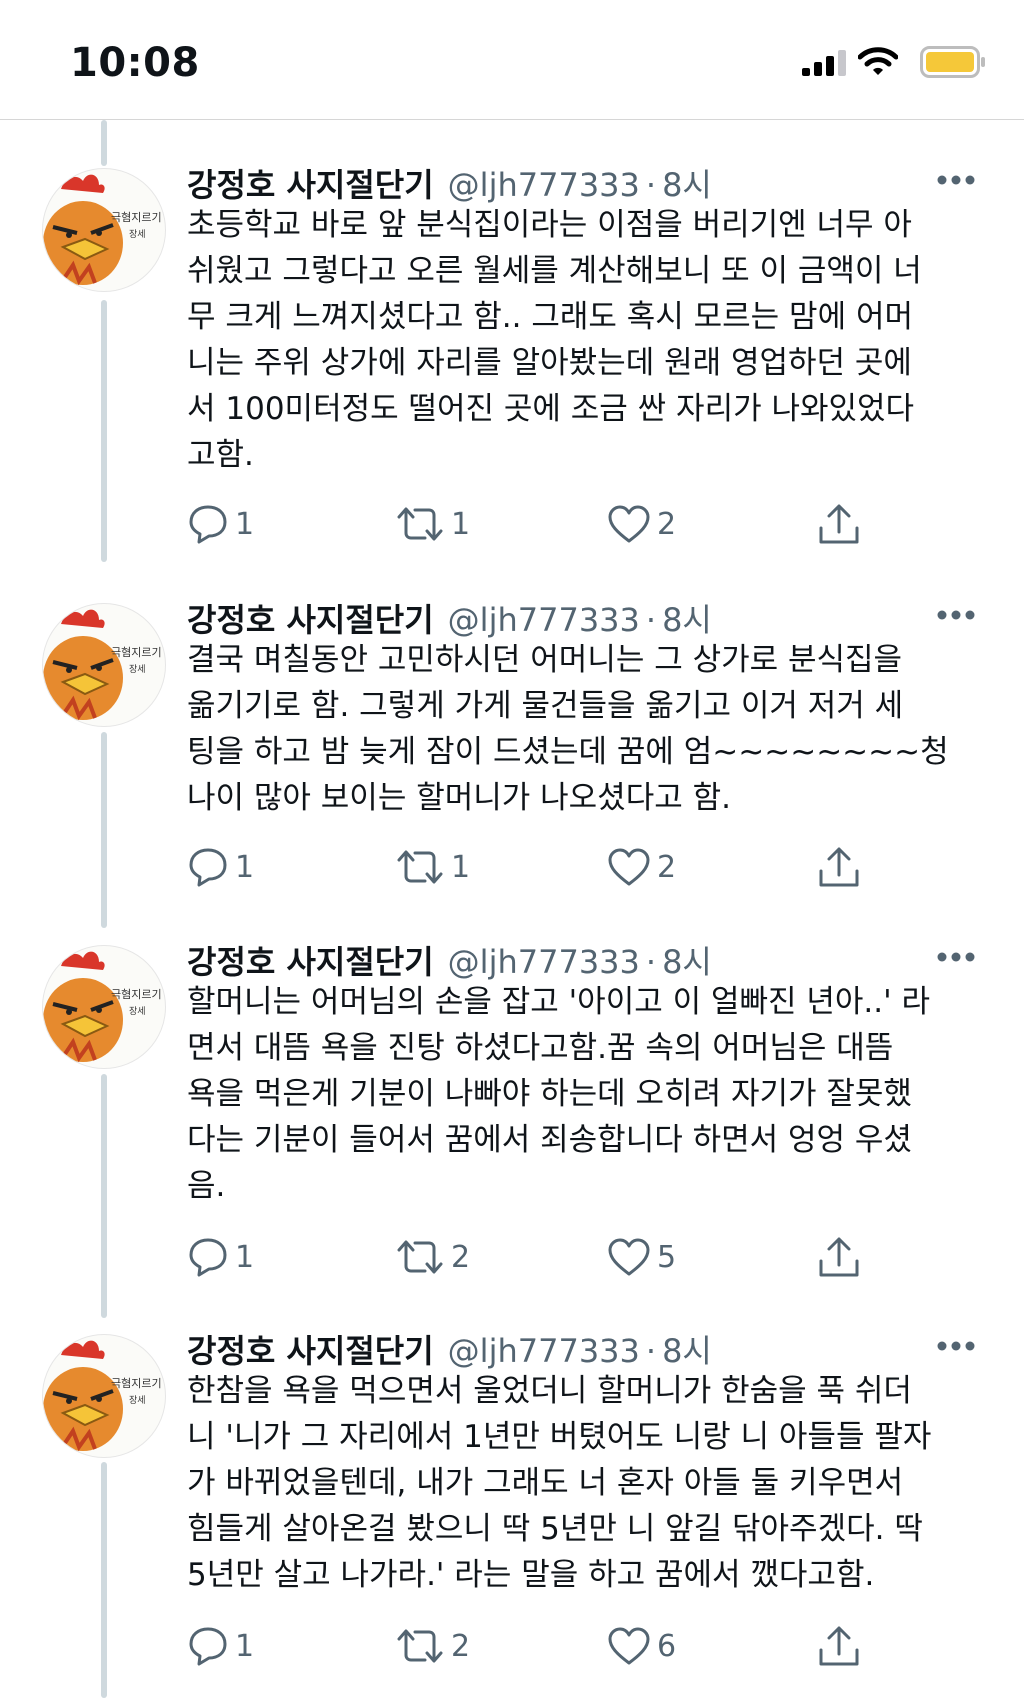  What do you see at coordinates (549, 225) in the screenshot?
I see `text-line: 초등학교 바로 앞 분식집이라는 이점을 버리기엔 너무 아` at bounding box center [549, 225].